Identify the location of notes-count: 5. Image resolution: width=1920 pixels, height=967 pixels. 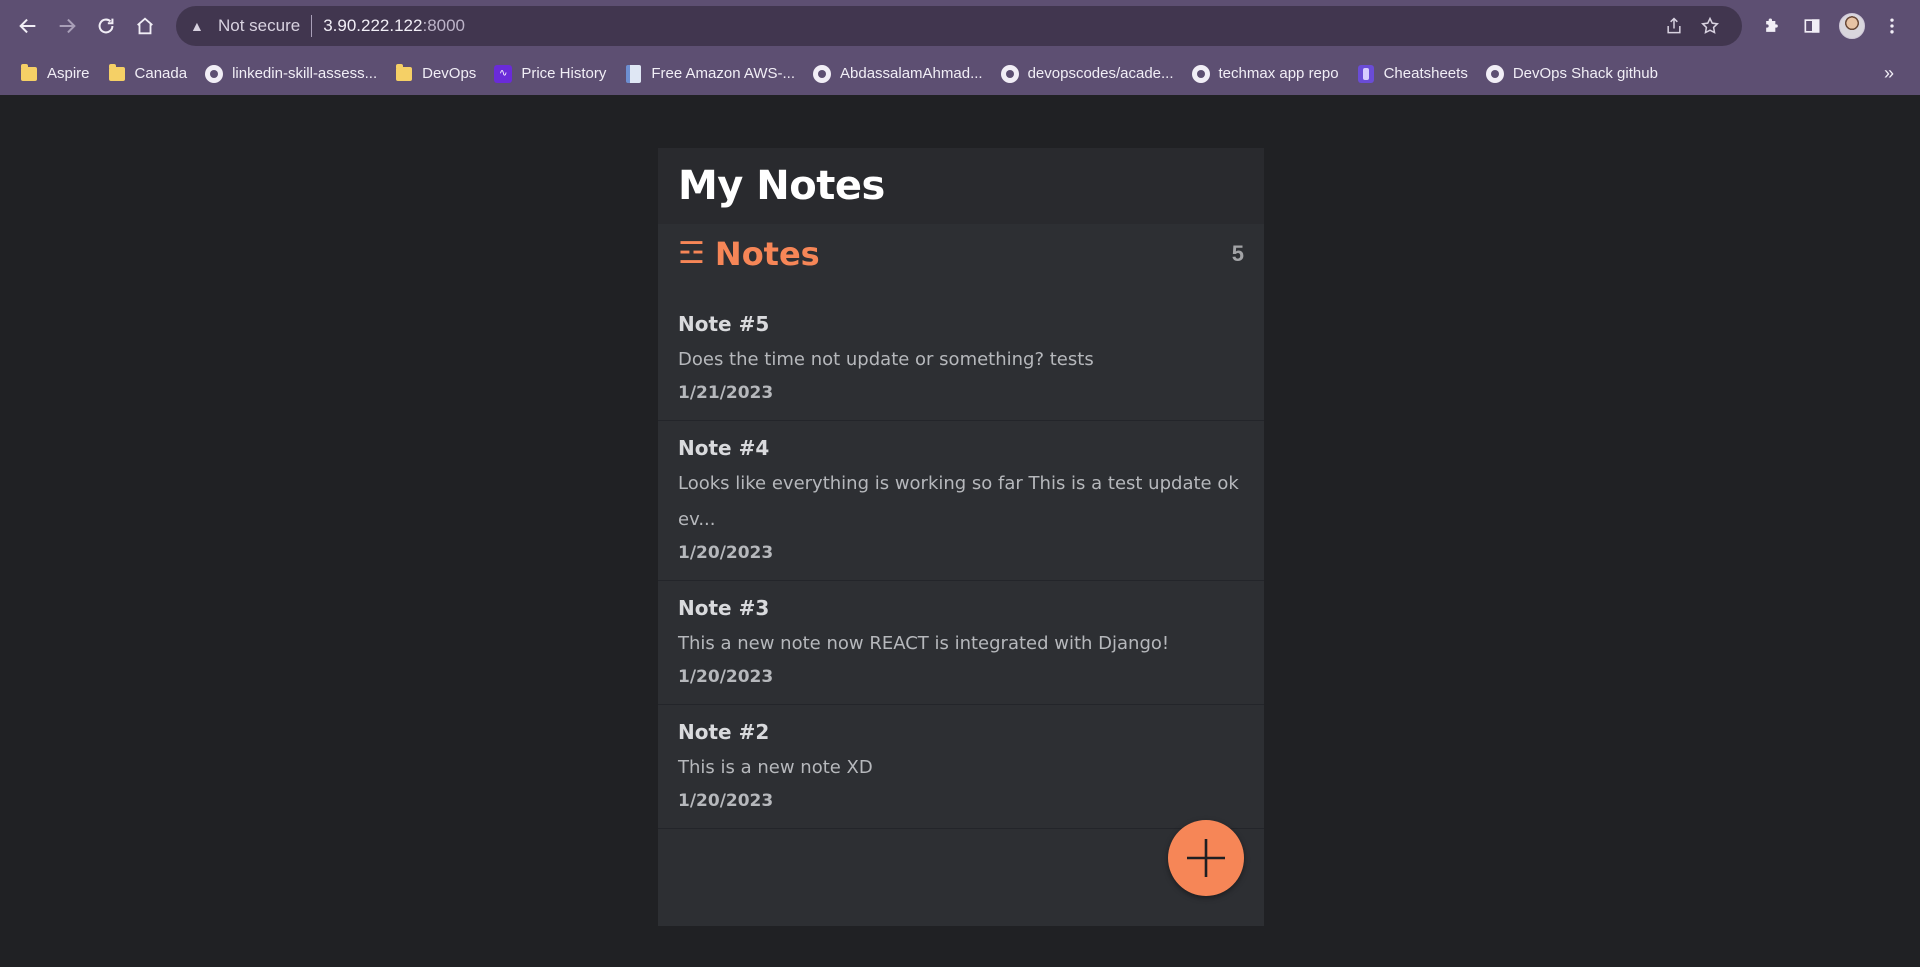
(1237, 253).